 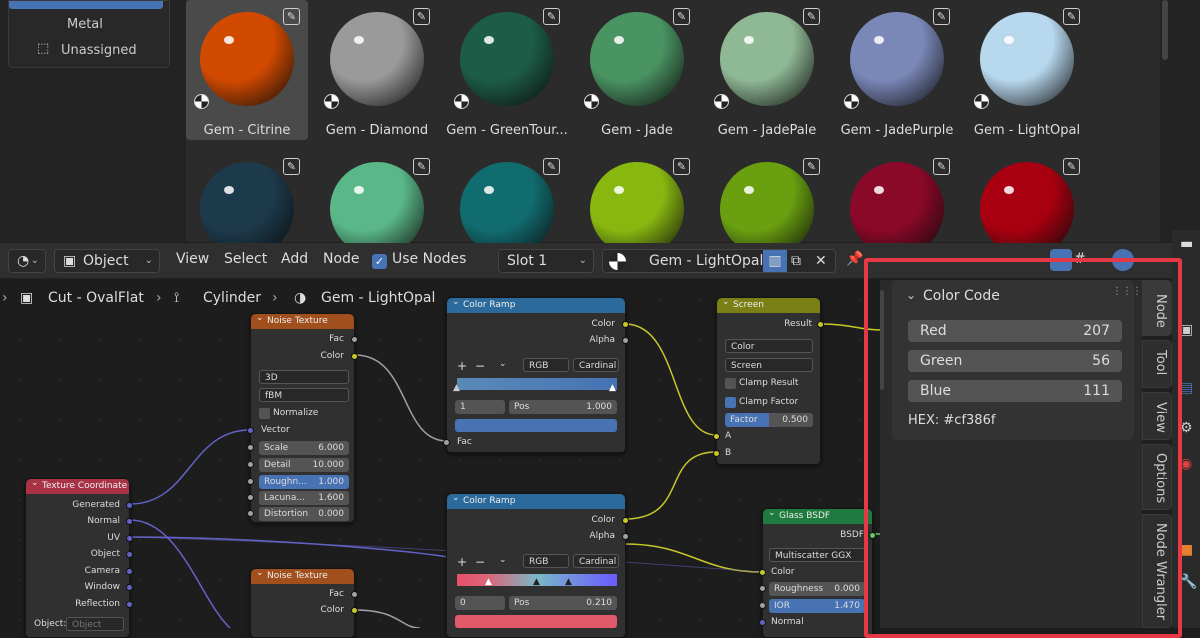 I want to click on input-a: A, so click(x=728, y=436).